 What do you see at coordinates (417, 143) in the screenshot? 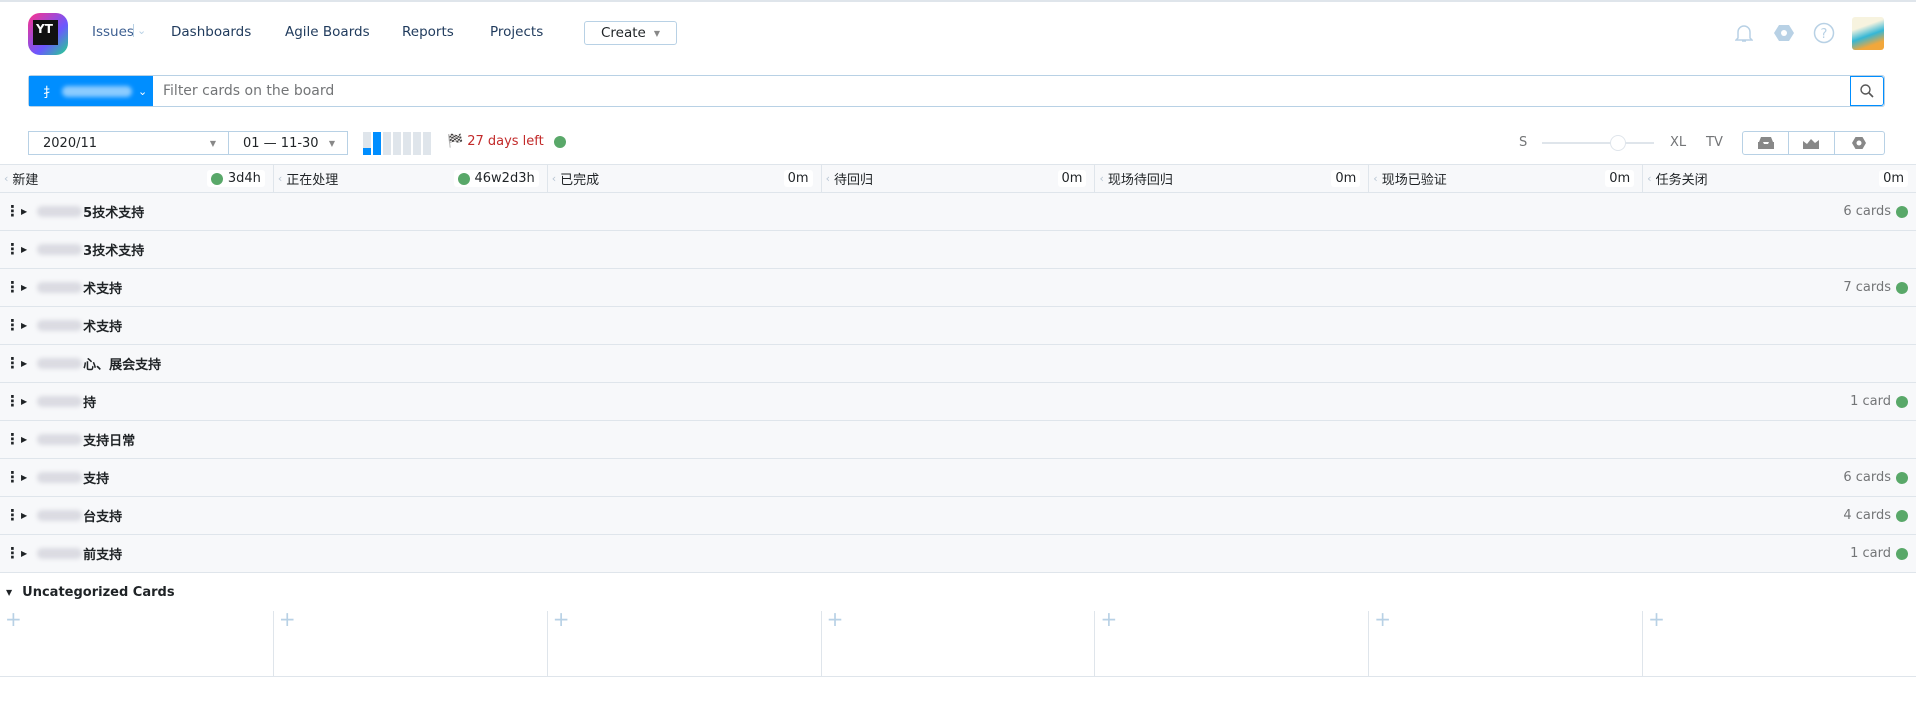
I see `sprint-day-bar` at bounding box center [417, 143].